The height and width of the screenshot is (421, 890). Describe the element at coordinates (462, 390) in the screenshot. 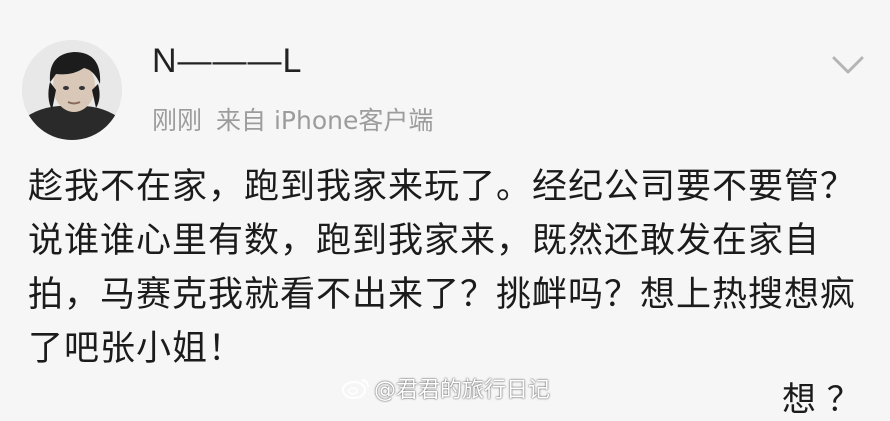

I see `watermark-text: @君君的旅行日记` at that location.